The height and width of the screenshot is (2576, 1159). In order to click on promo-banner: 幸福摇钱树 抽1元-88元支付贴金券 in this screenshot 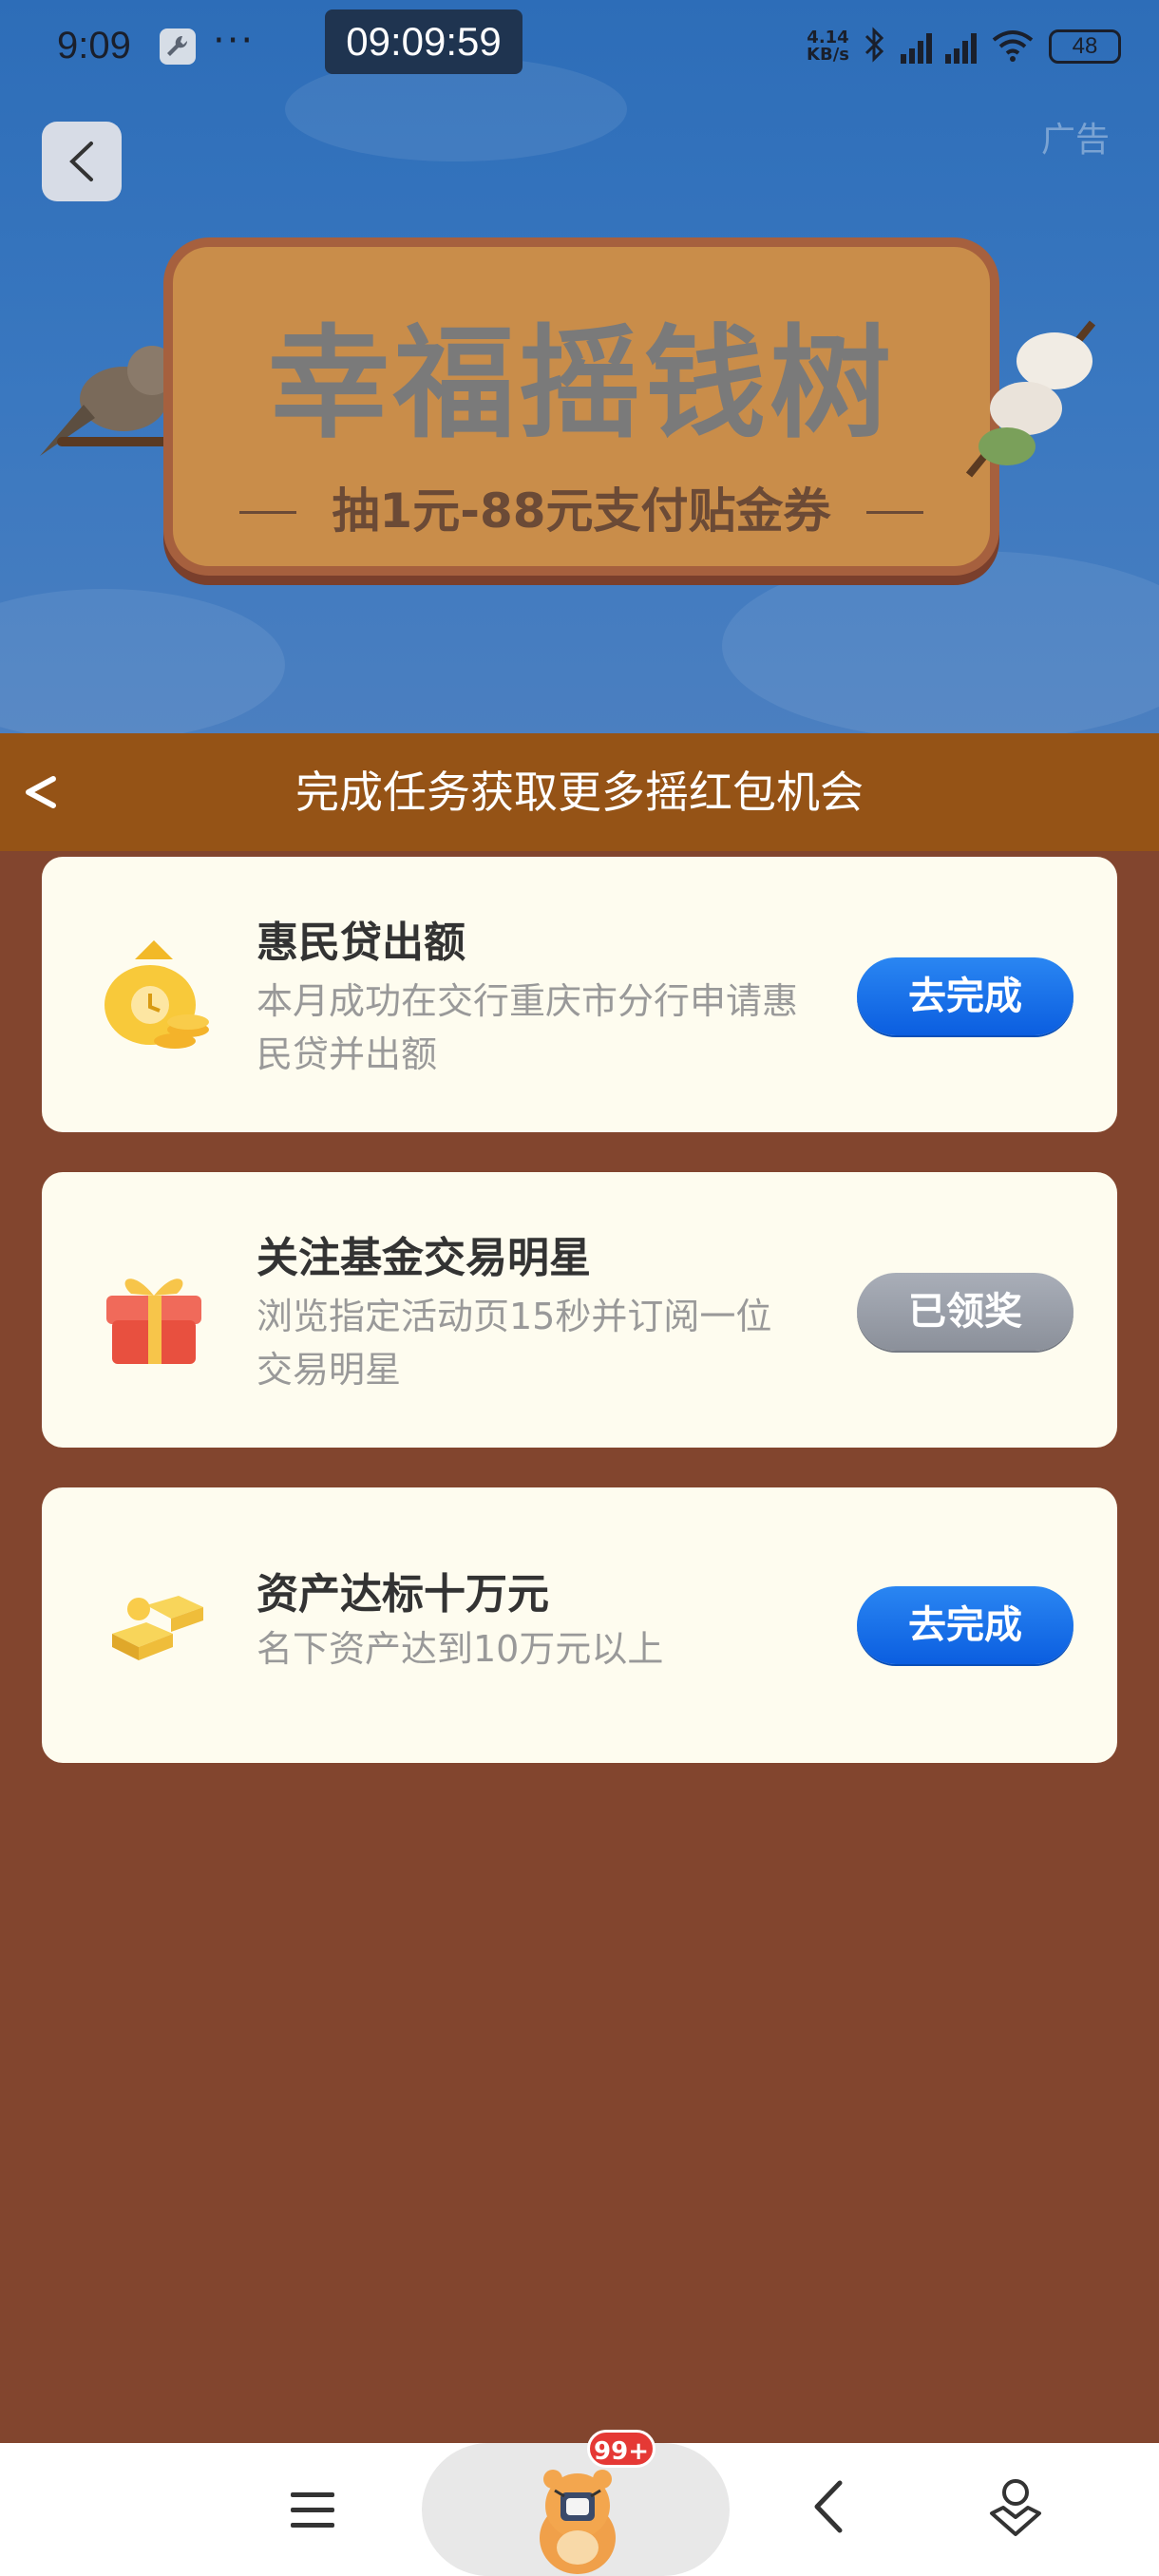, I will do `click(581, 406)`.